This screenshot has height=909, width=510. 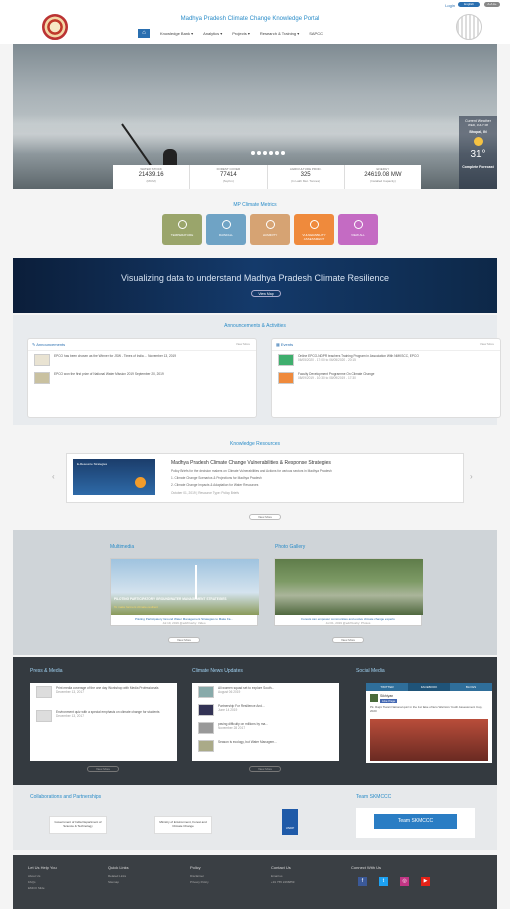 What do you see at coordinates (316, 33) in the screenshot?
I see `nav-sapcc: SAPCC` at bounding box center [316, 33].